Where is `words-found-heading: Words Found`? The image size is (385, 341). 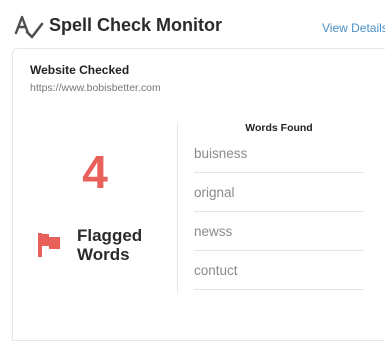
words-found-heading: Words Found is located at coordinates (279, 128).